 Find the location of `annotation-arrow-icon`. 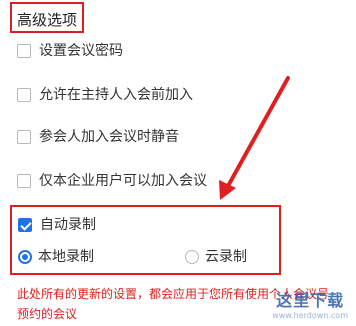

annotation-arrow-icon is located at coordinates (254, 138).